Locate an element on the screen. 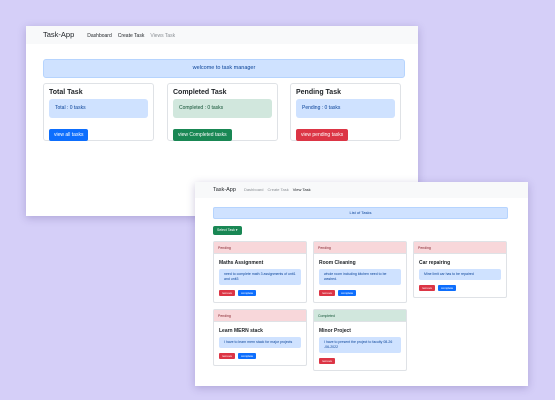 This screenshot has height=400, width=555. view-pending-tasks-button: view pending tasks is located at coordinates (322, 135).